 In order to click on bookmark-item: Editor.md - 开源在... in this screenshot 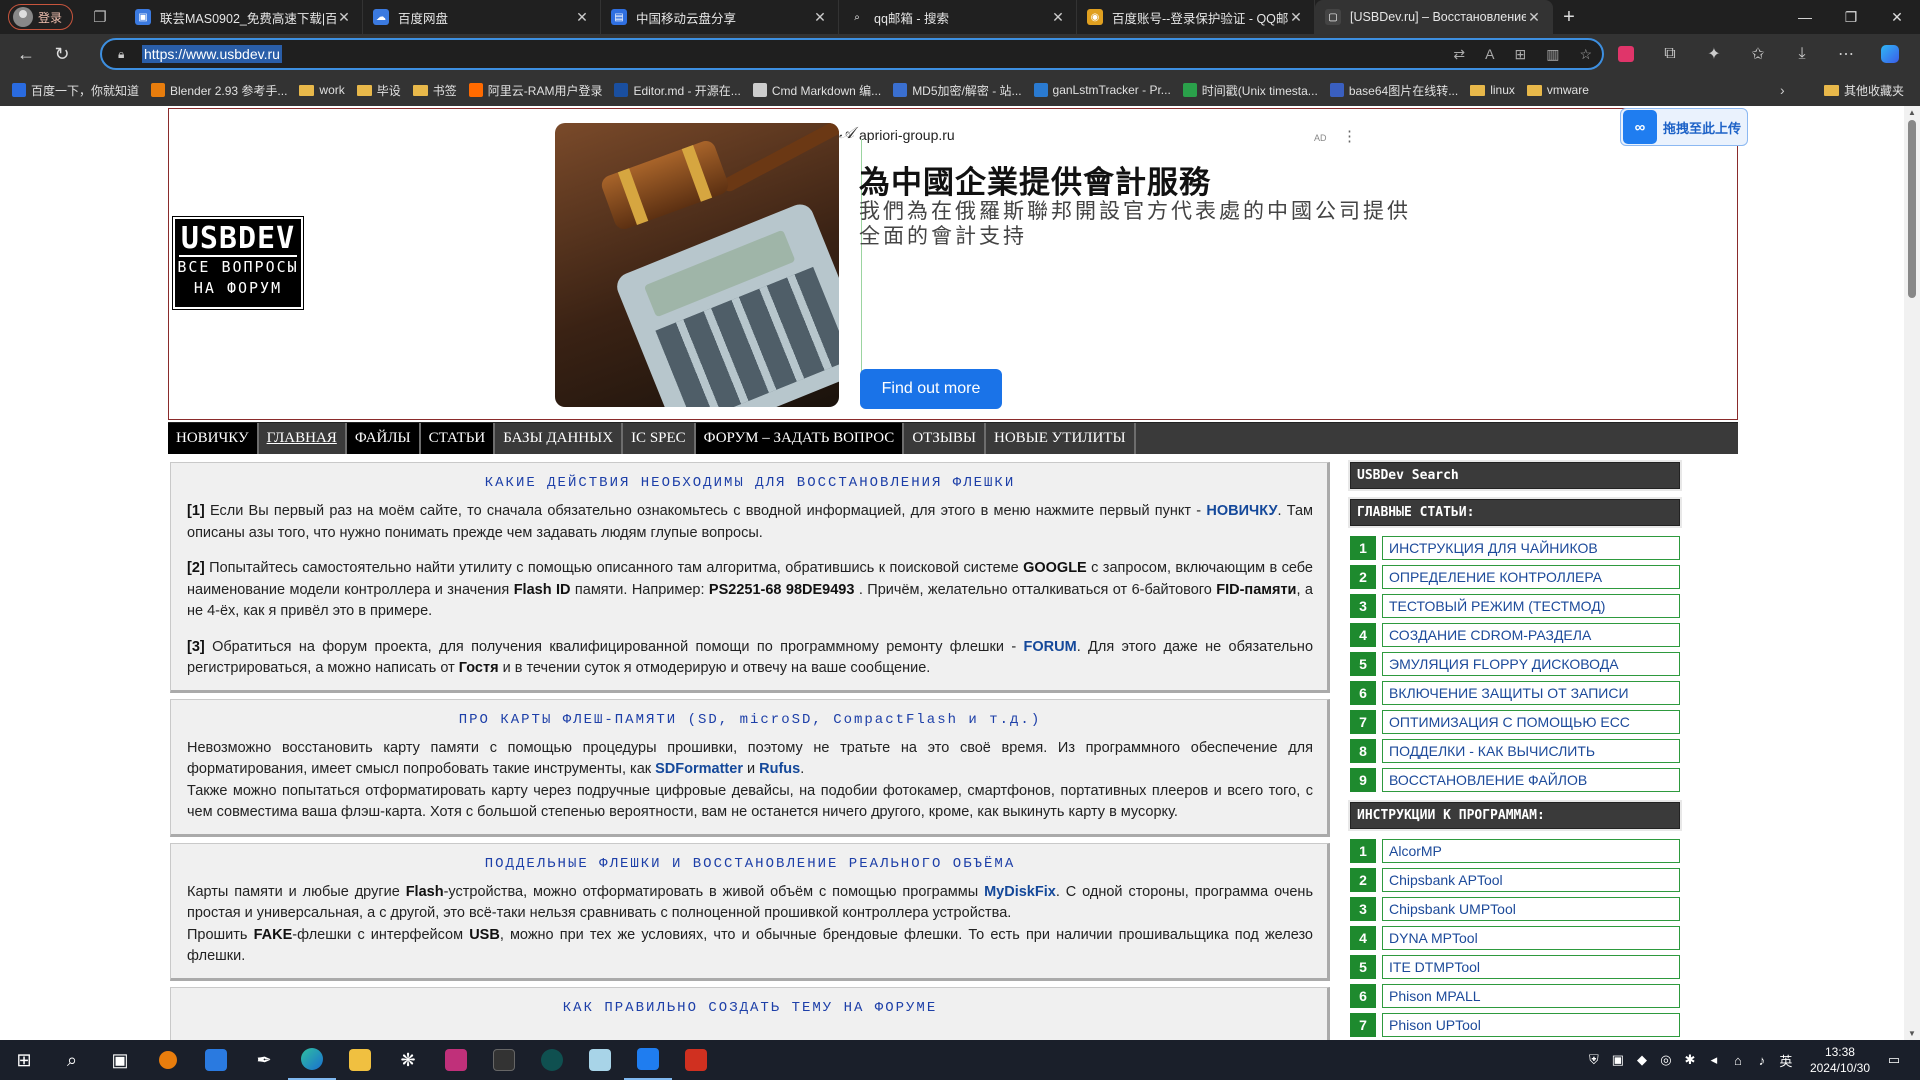, I will do `click(677, 90)`.